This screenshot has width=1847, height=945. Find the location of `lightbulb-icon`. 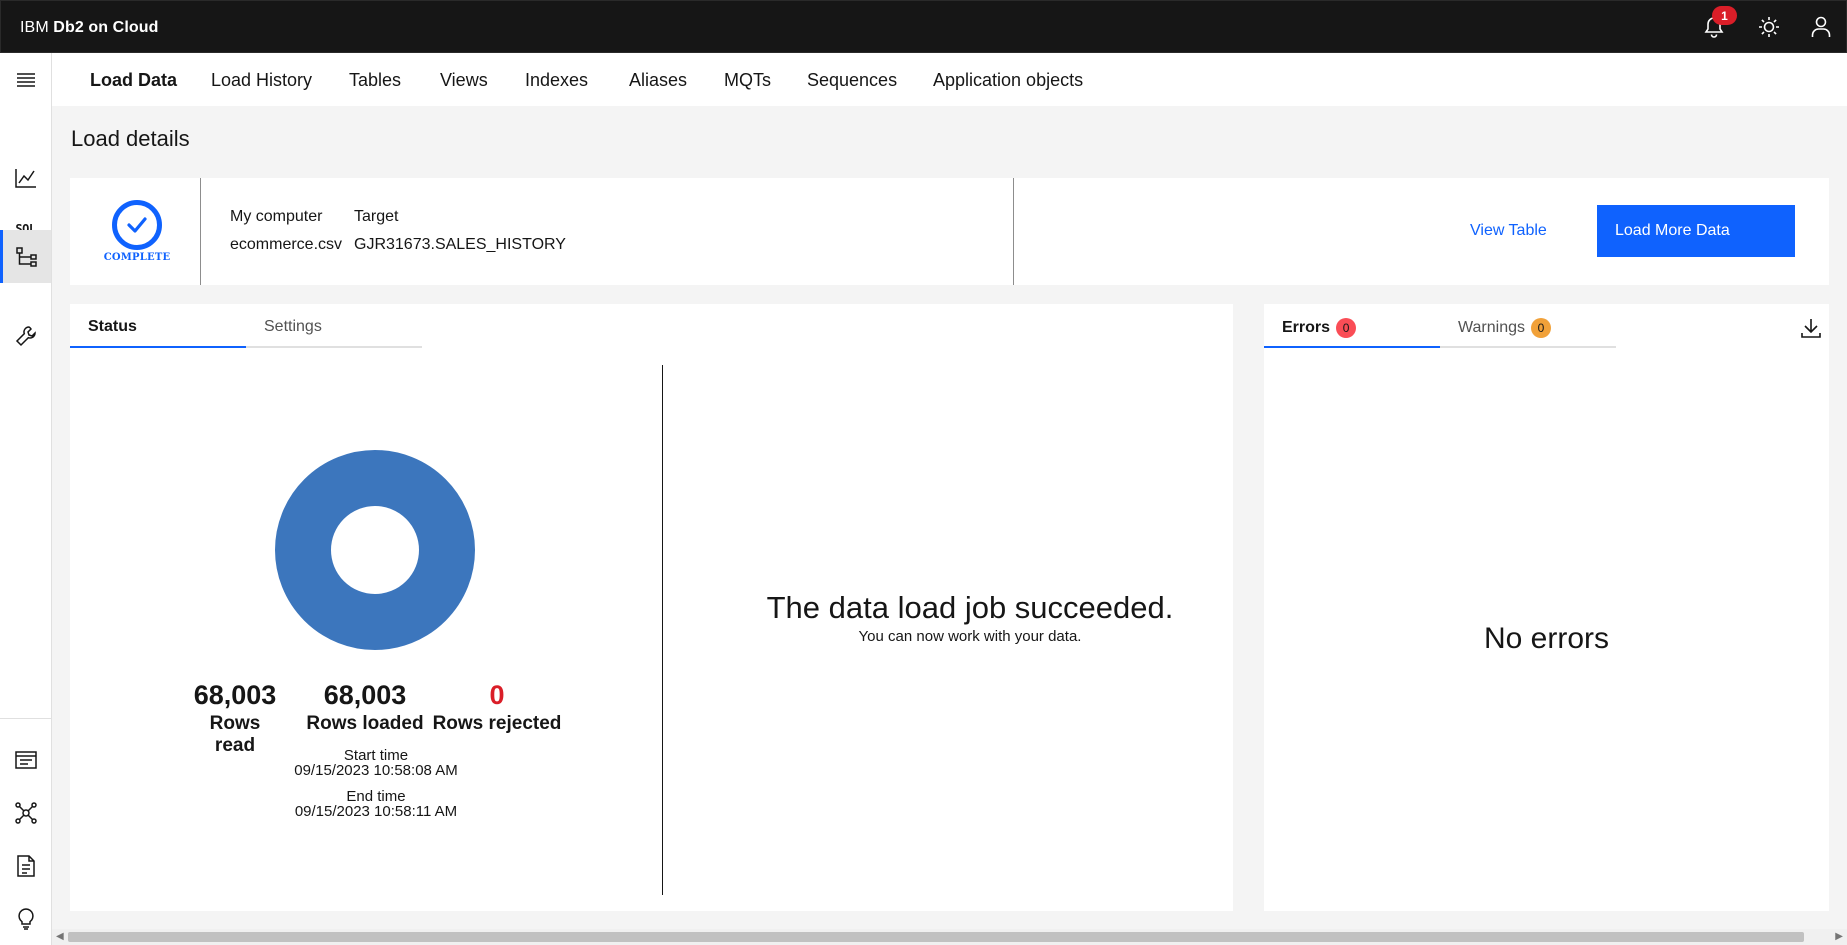

lightbulb-icon is located at coordinates (25, 919).